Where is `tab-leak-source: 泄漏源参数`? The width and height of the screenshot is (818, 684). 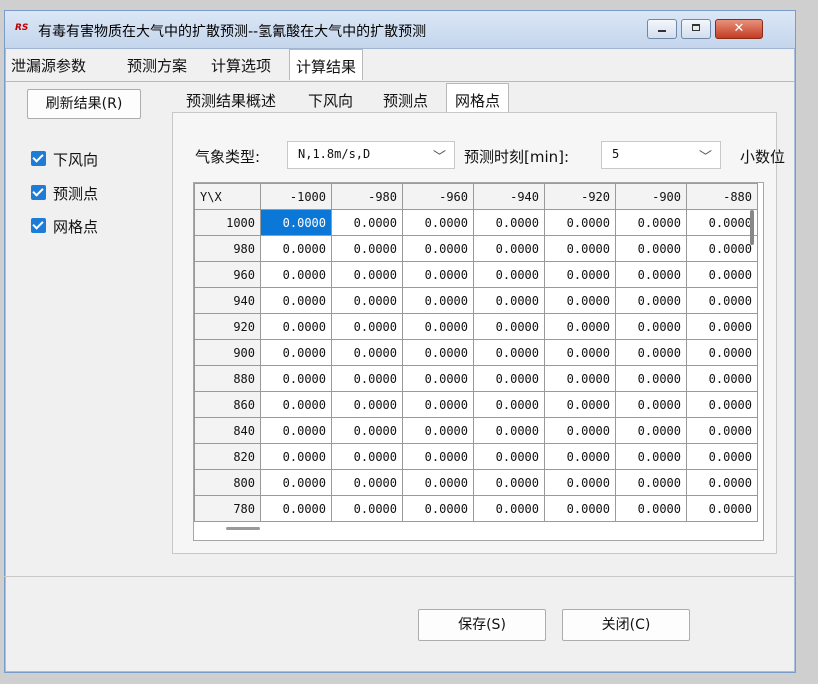
tab-leak-source: 泄漏源参数 is located at coordinates (48, 65).